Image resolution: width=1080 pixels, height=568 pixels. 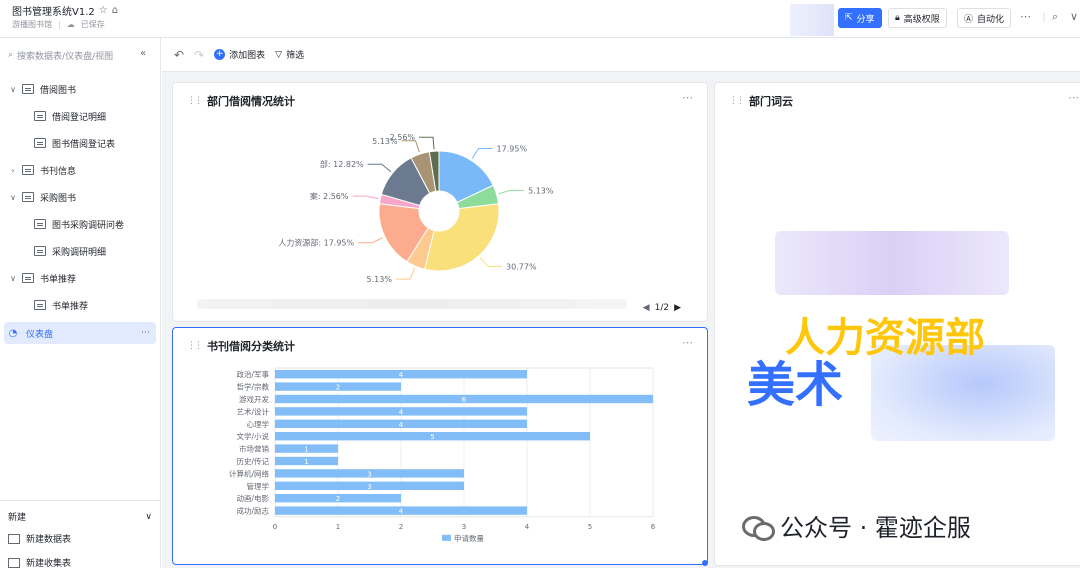 What do you see at coordinates (705, 563) in the screenshot?
I see `resize-handle` at bounding box center [705, 563].